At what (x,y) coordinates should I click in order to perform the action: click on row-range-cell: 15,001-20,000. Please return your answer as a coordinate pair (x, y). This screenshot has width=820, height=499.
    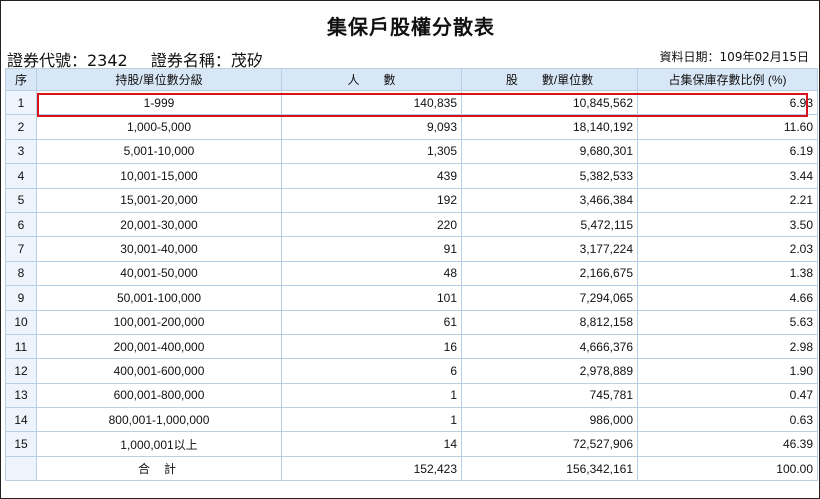
    Looking at the image, I should click on (159, 200).